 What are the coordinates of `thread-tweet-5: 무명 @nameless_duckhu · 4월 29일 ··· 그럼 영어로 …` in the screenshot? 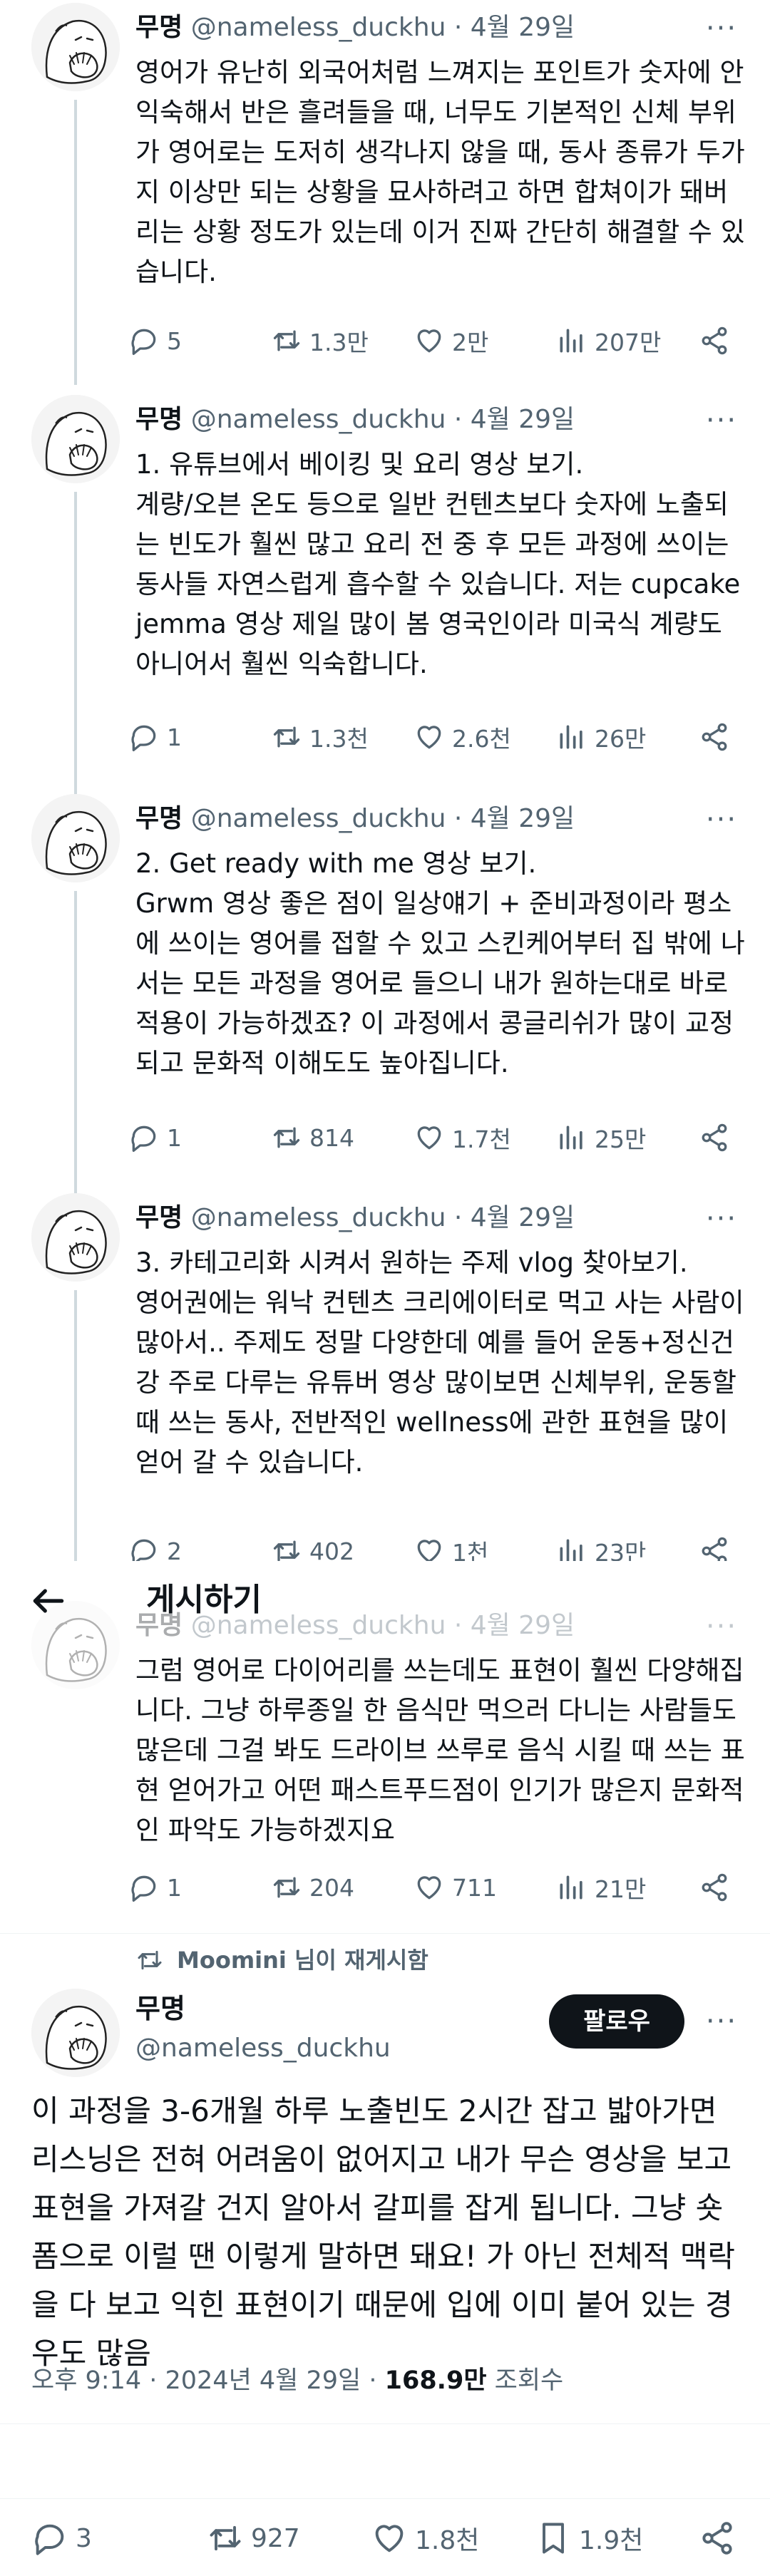 It's located at (385, 1765).